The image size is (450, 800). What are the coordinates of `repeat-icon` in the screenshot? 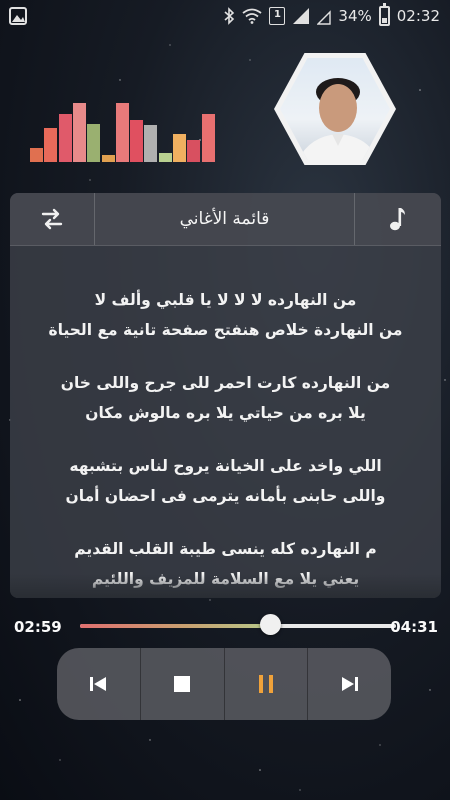 It's located at (52, 219).